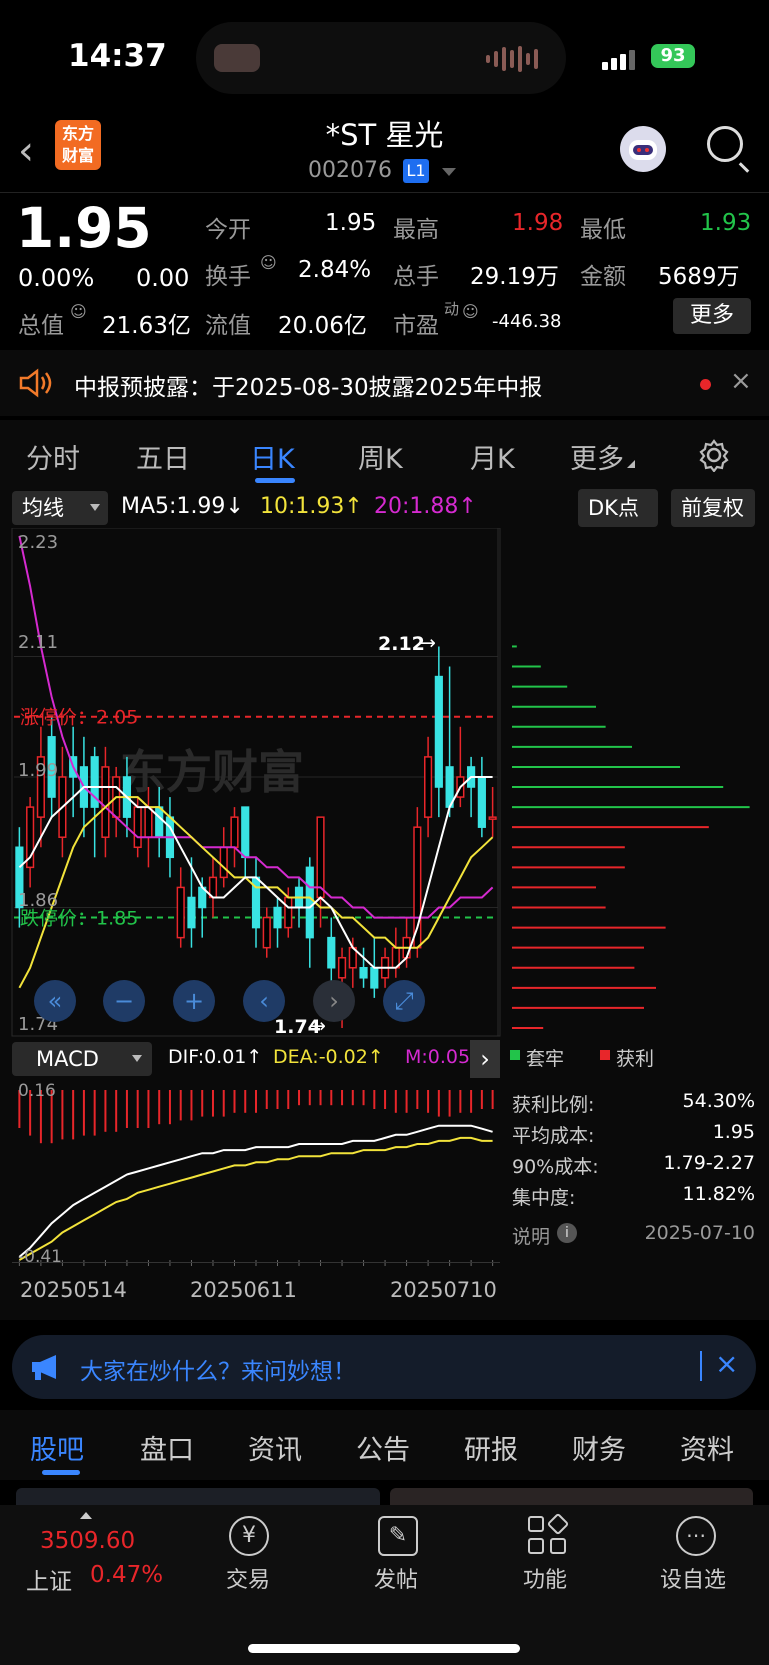 This screenshot has width=769, height=1665. Describe the element at coordinates (84, 228) in the screenshot. I see `current-price: 1.95` at that location.